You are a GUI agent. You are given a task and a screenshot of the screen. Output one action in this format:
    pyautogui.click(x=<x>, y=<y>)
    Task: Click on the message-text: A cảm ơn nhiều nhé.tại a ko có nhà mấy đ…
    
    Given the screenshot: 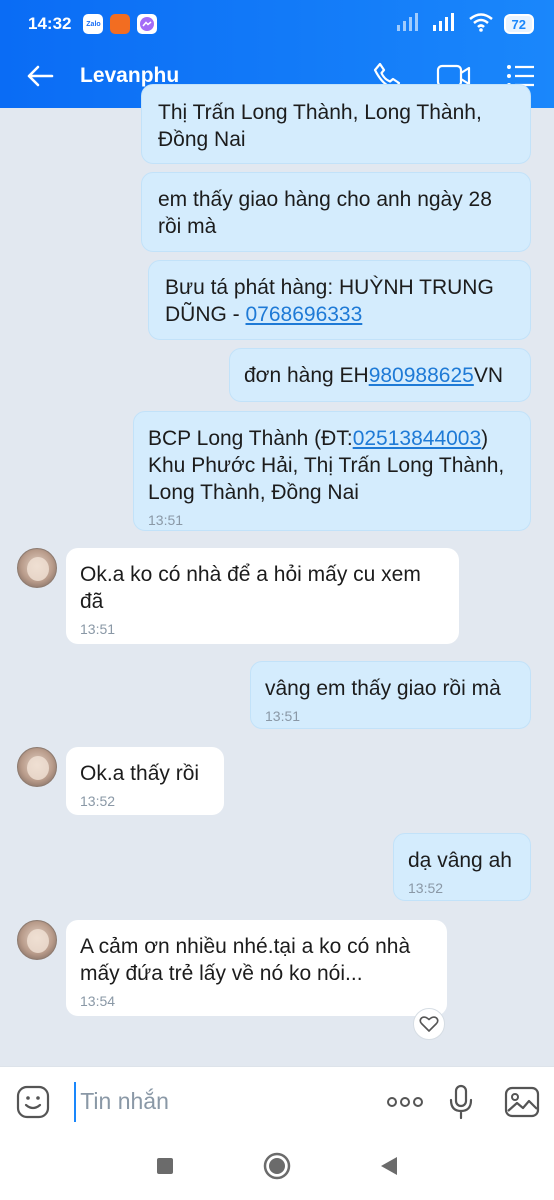 What is the action you would take?
    pyautogui.click(x=245, y=960)
    